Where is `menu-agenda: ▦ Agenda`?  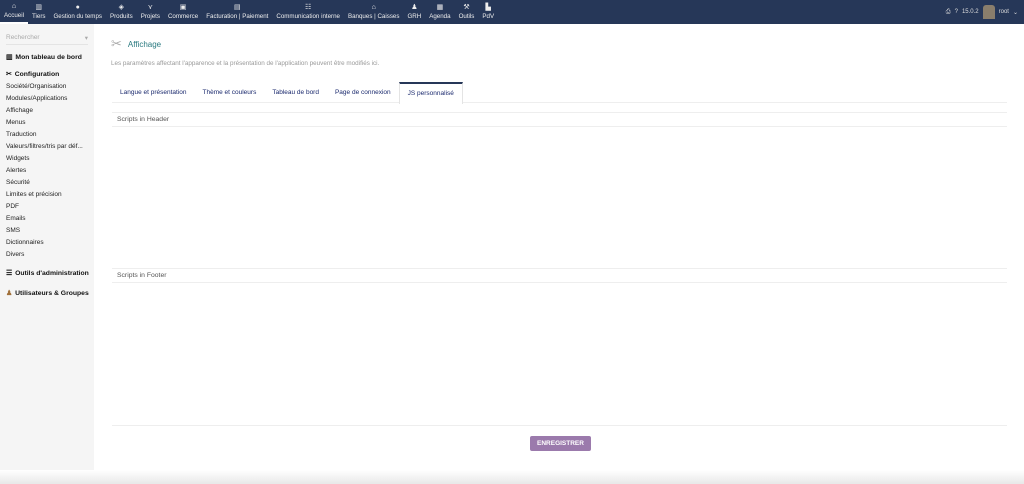 menu-agenda: ▦ Agenda is located at coordinates (439, 12).